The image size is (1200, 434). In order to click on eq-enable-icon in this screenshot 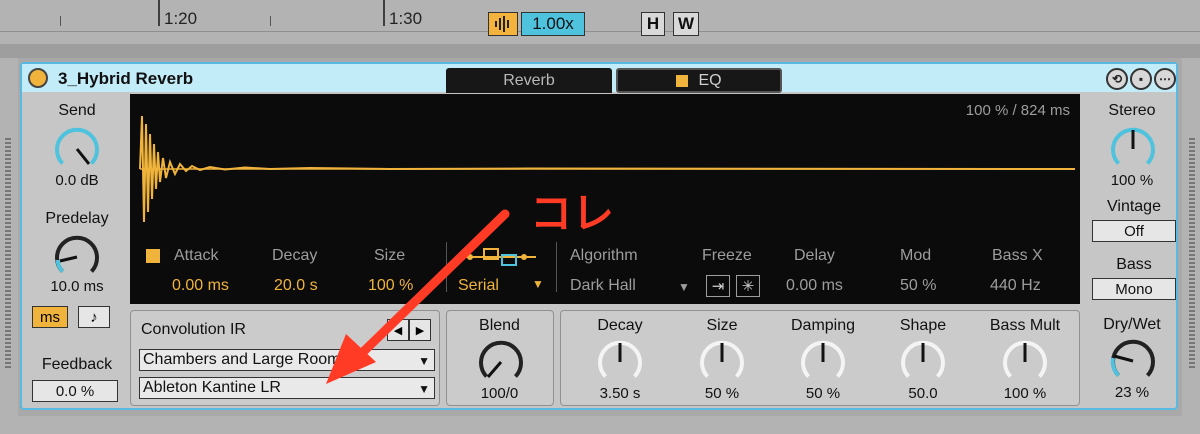, I will do `click(682, 80)`.